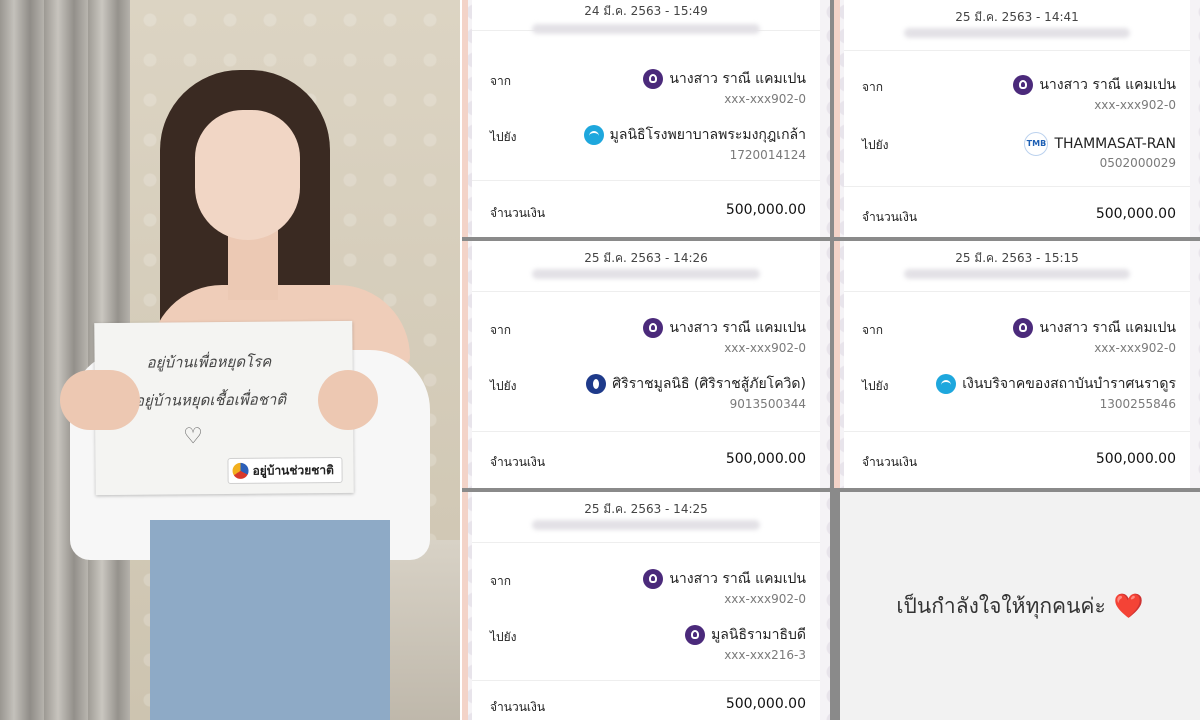  What do you see at coordinates (348, 400) in the screenshot?
I see `right-hand` at bounding box center [348, 400].